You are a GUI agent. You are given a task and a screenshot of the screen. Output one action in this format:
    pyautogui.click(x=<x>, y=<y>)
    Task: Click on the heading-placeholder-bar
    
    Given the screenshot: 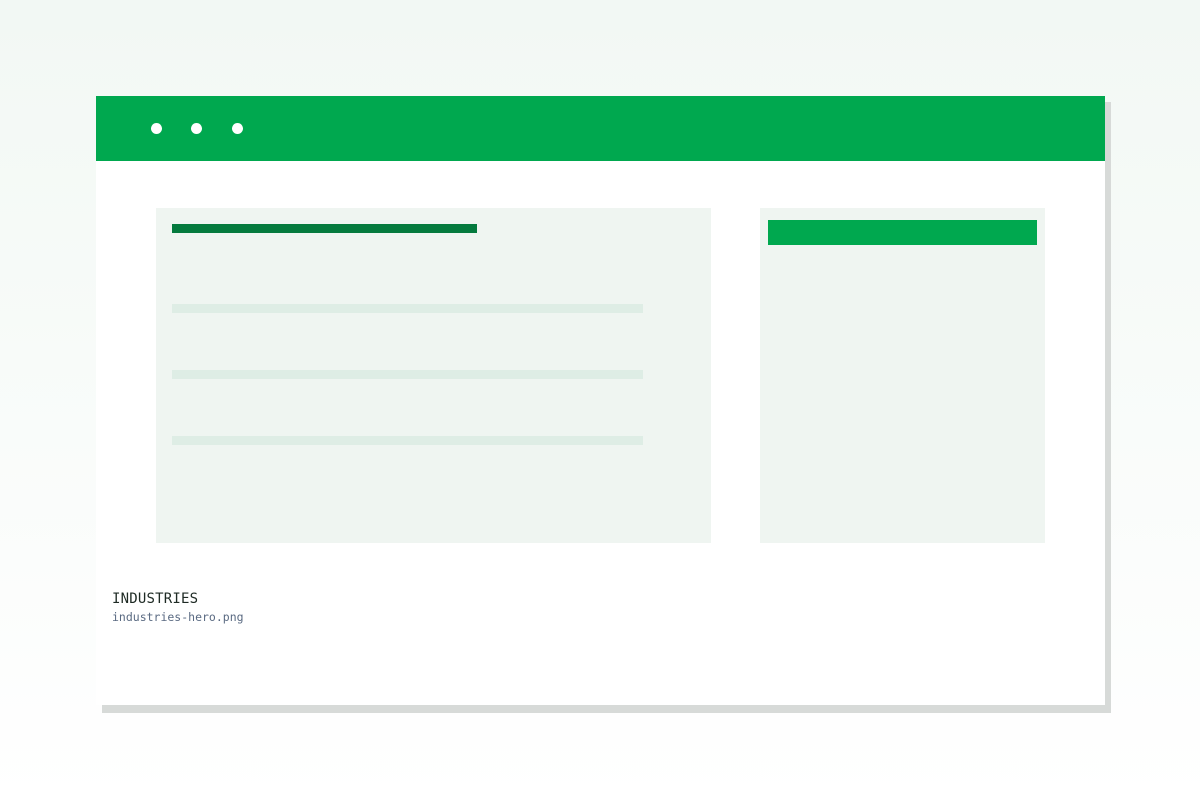 What is the action you would take?
    pyautogui.click(x=324, y=228)
    